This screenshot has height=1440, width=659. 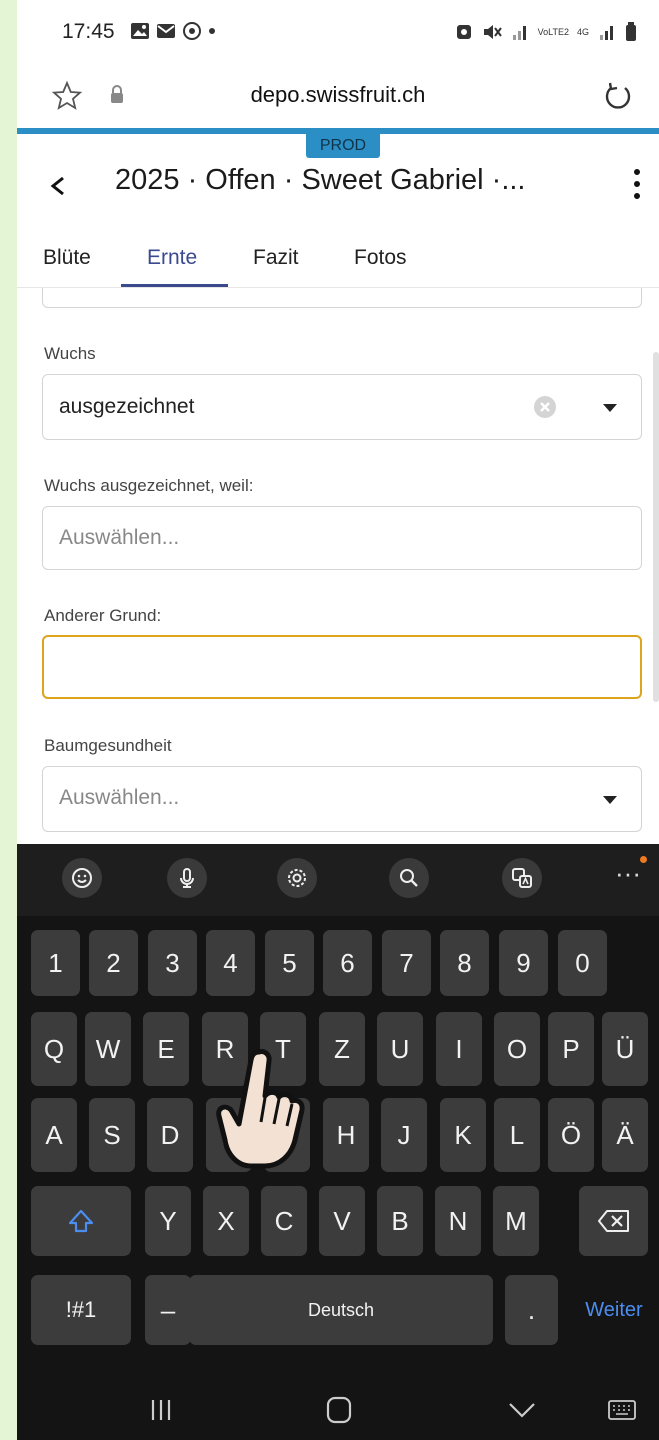 I want to click on key-9: 9, so click(x=523, y=963).